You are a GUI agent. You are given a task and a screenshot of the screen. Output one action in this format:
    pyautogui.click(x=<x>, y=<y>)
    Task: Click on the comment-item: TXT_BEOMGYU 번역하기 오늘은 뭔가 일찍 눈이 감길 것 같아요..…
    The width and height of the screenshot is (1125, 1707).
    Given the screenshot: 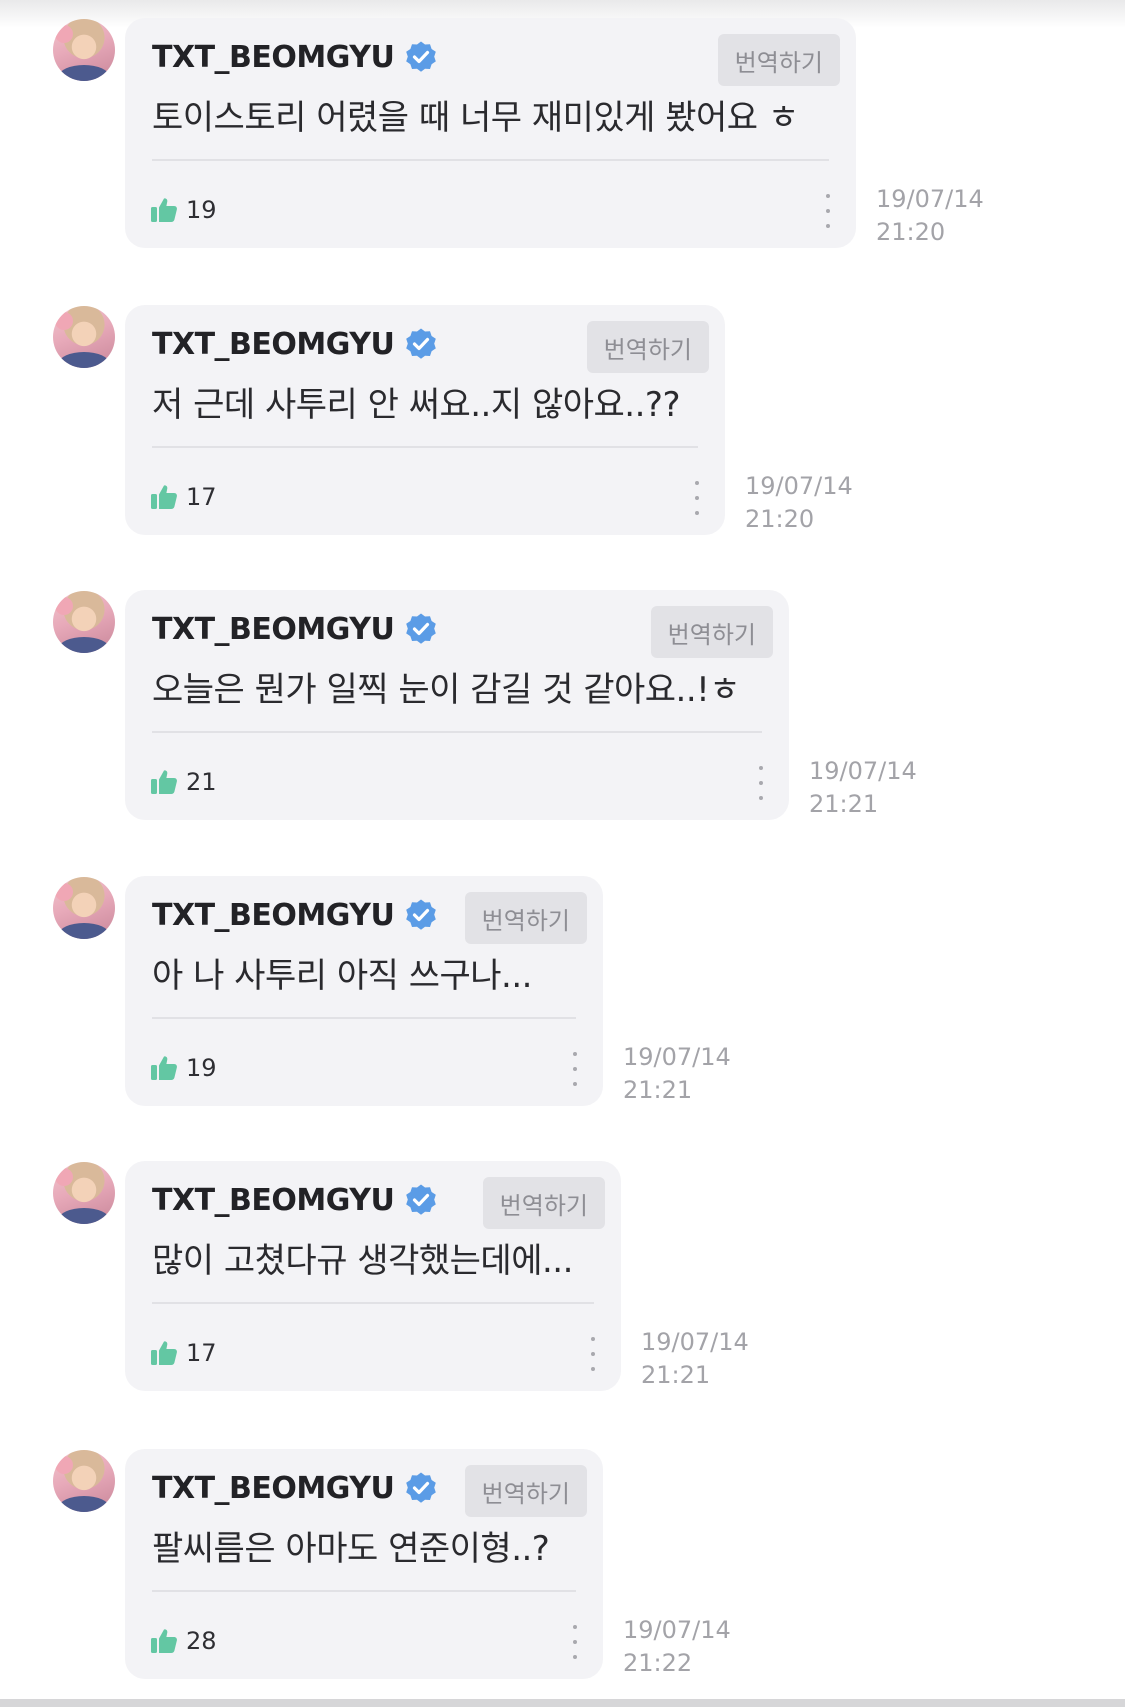 What is the action you would take?
    pyautogui.click(x=562, y=708)
    